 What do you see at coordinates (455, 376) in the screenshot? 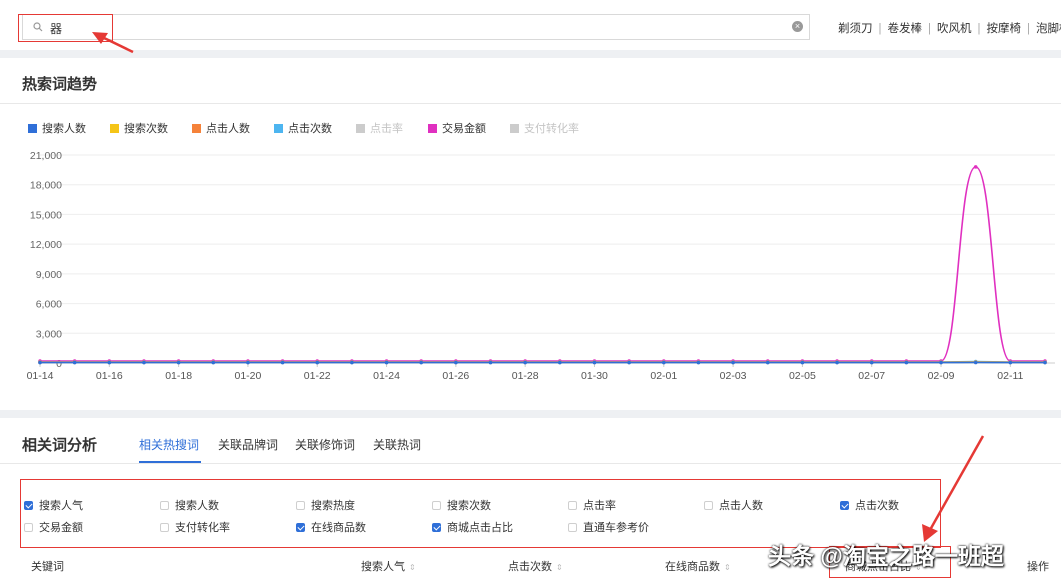
I see `x-tick-label: 01-26` at bounding box center [455, 376].